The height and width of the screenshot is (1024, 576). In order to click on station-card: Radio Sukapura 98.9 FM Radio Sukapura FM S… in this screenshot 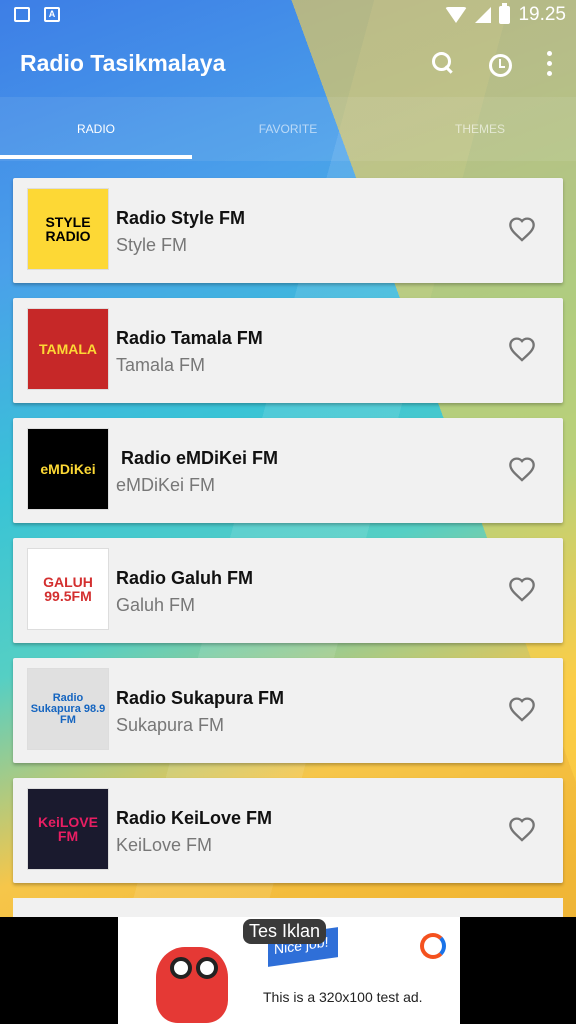, I will do `click(288, 710)`.